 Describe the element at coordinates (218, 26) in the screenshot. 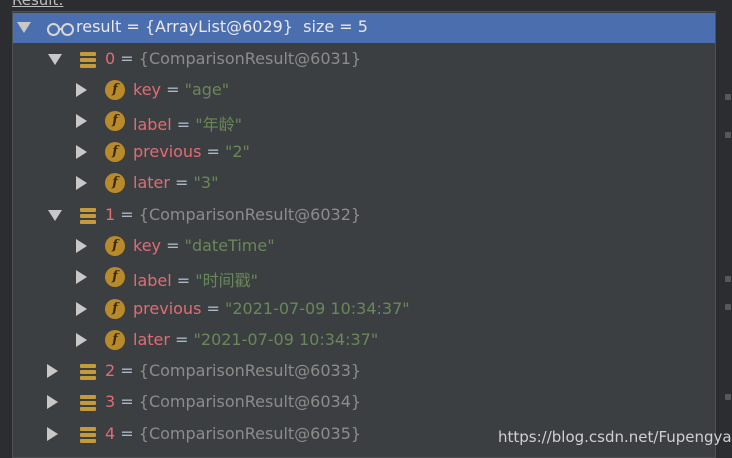

I see `variable-type: {ArrayList@6029}` at that location.